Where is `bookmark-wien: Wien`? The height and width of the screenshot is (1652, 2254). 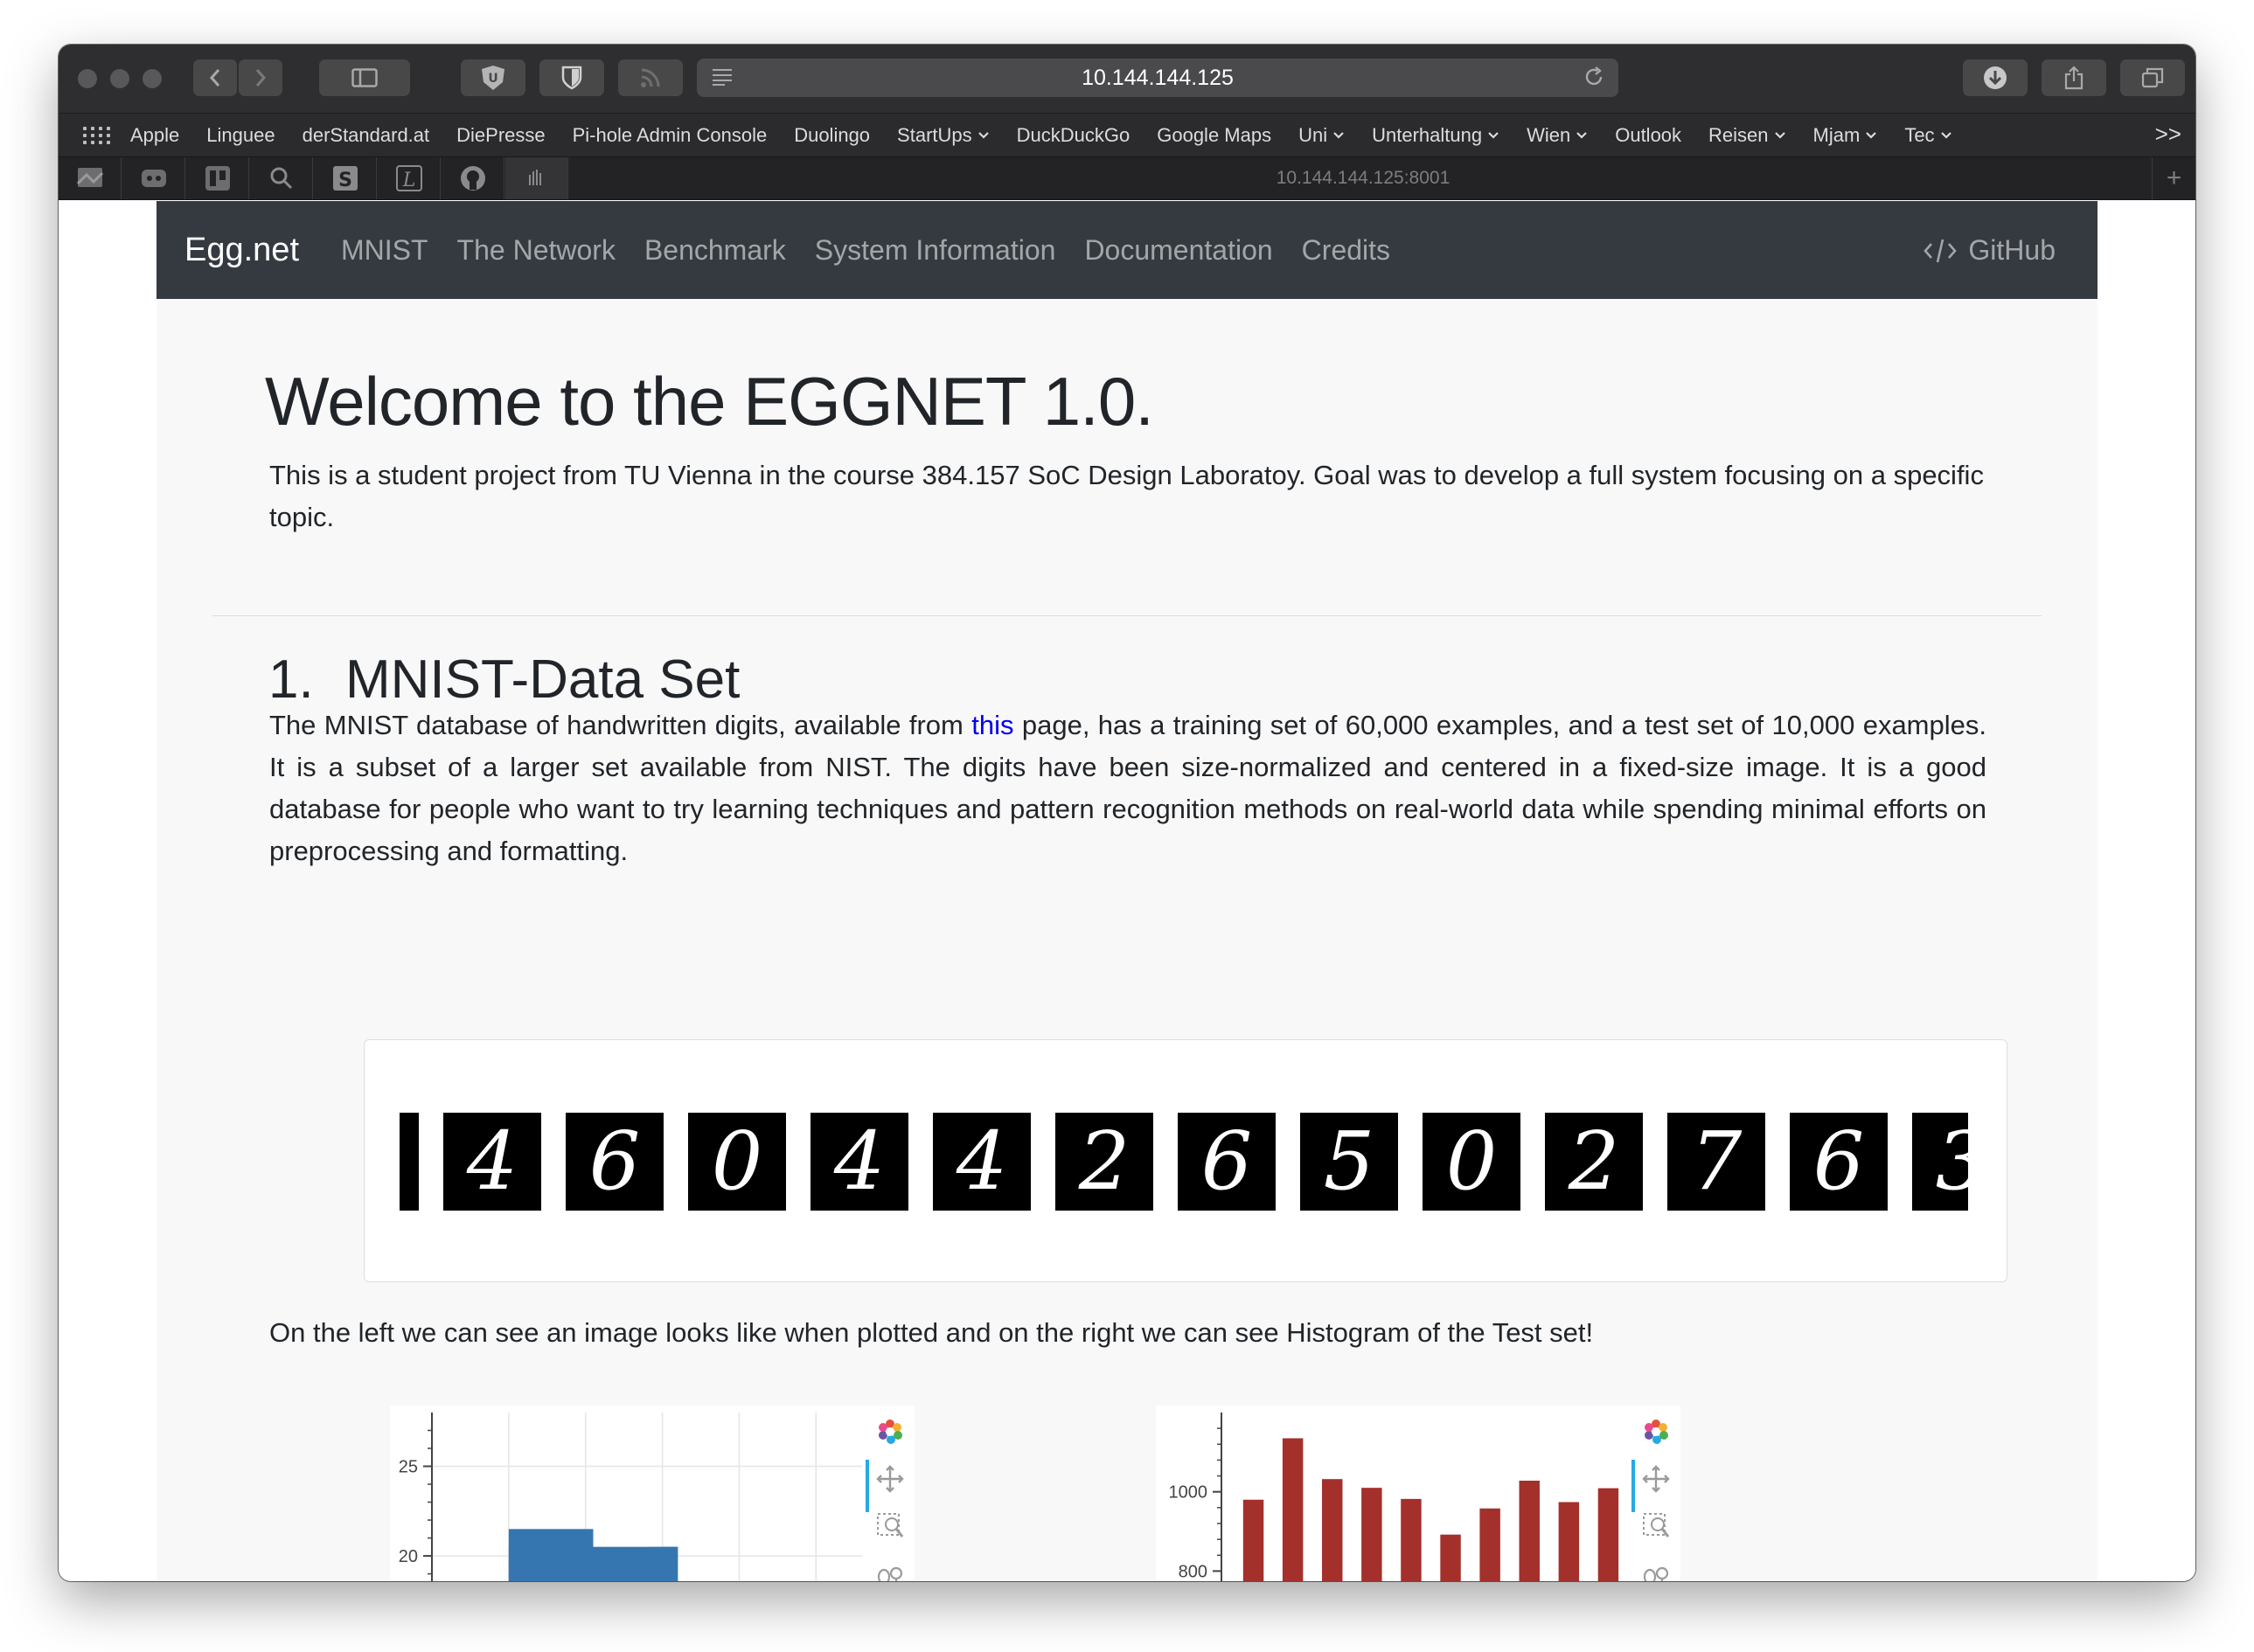 bookmark-wien: Wien is located at coordinates (1557, 136).